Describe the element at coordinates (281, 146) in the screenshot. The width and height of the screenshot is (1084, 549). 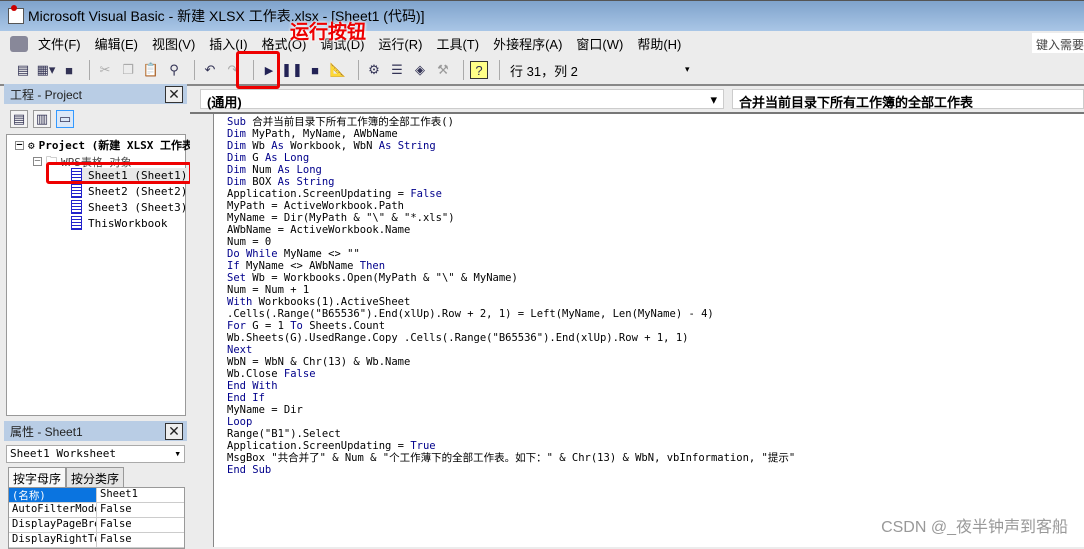
I see `code-keyword: As` at that location.